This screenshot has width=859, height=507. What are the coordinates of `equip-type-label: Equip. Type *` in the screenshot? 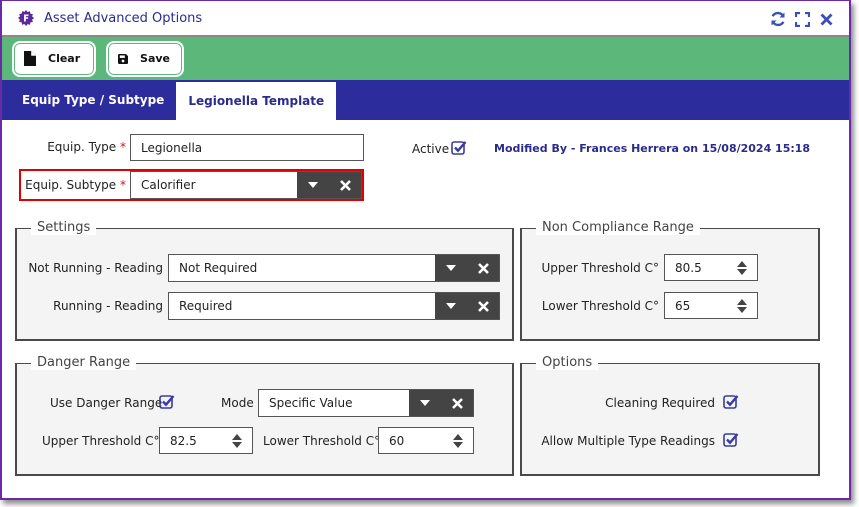 It's located at (79, 147).